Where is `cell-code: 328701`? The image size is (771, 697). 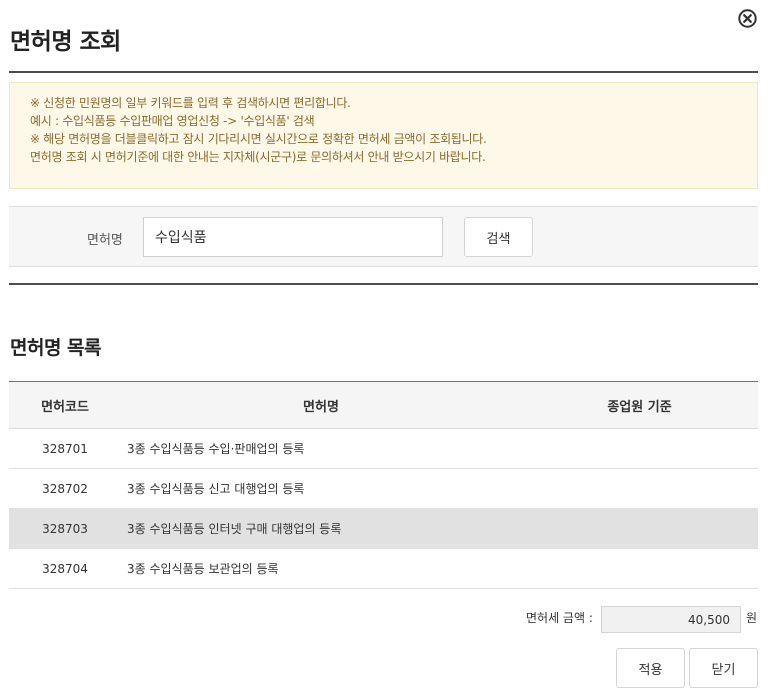
cell-code: 328701 is located at coordinates (65, 448).